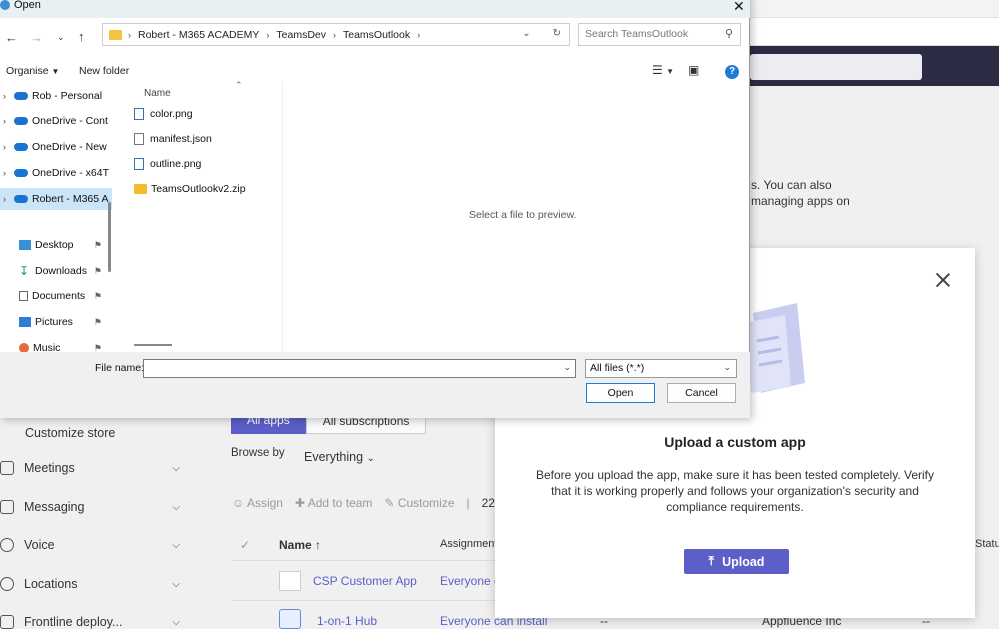  Describe the element at coordinates (56, 121) in the screenshot. I see `nav-item-onedrive-cont: › OneDrive - Cont` at that location.